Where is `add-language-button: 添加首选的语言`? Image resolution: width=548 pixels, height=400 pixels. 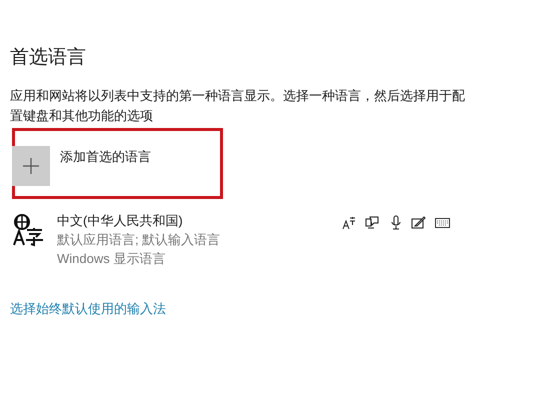 add-language-button: 添加首选的语言 is located at coordinates (81, 166).